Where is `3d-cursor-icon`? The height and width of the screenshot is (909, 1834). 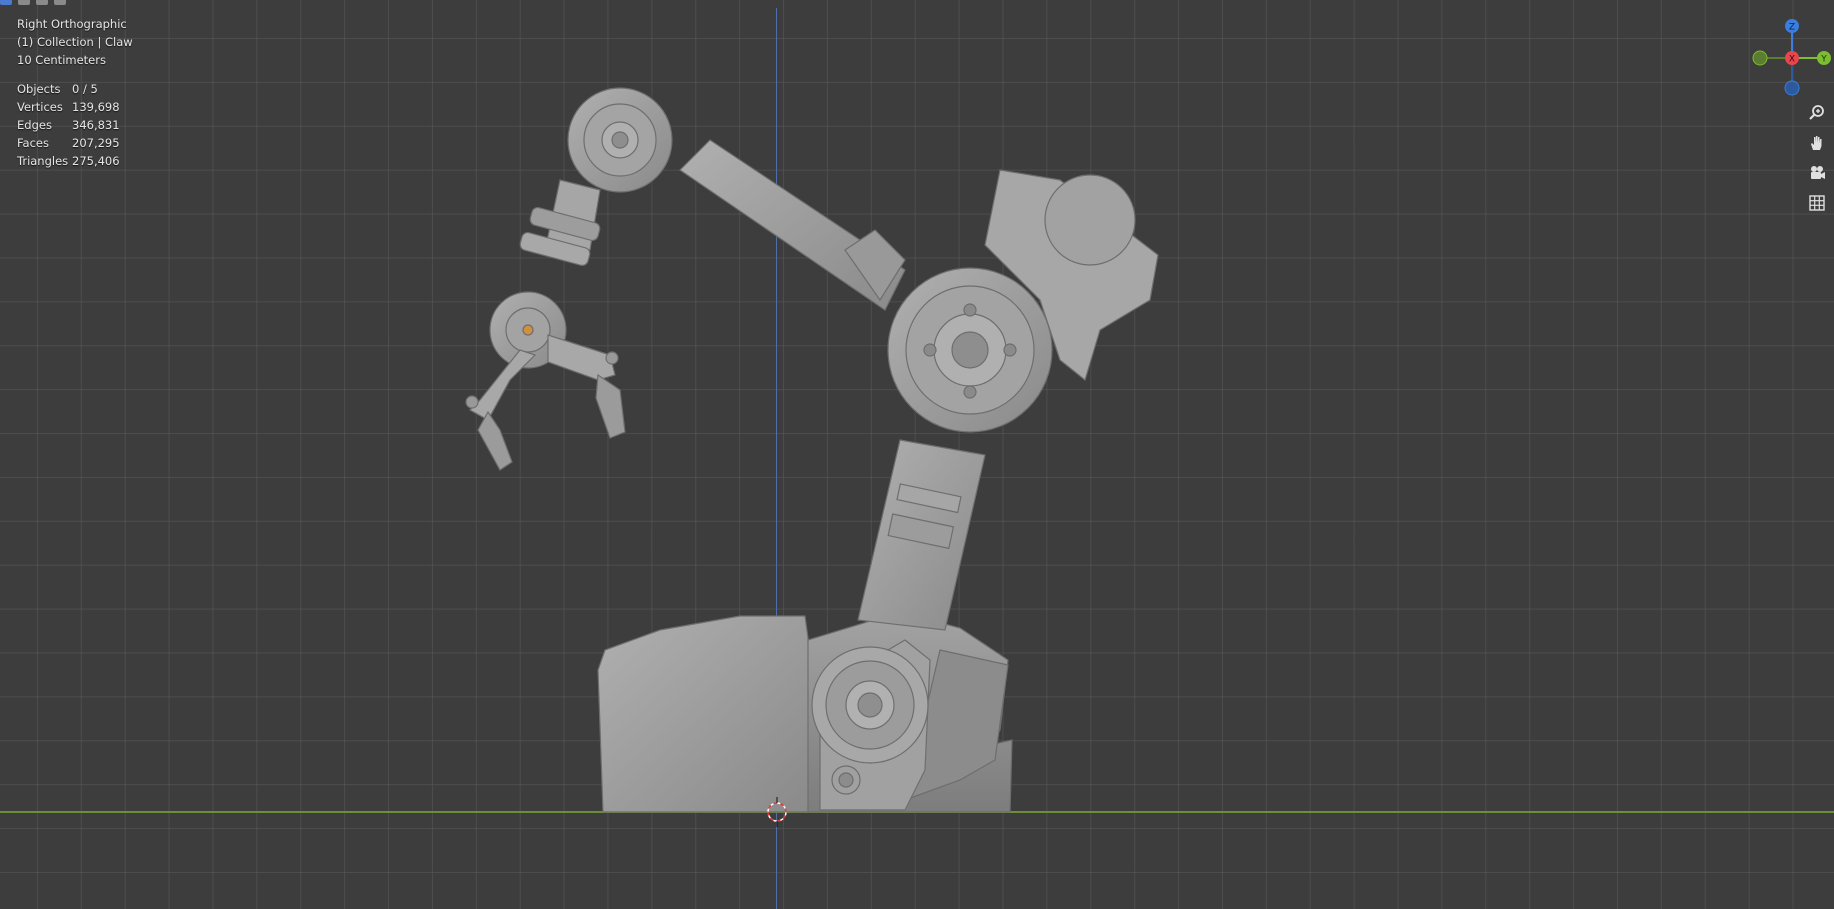 3d-cursor-icon is located at coordinates (777, 812).